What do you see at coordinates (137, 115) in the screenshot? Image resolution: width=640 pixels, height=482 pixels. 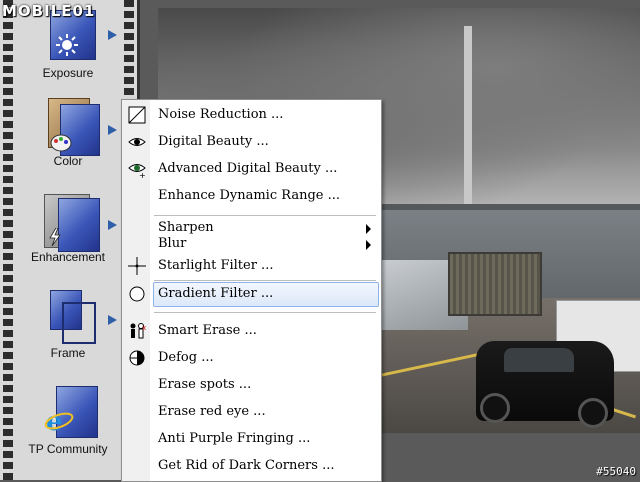 I see `noise-icon` at bounding box center [137, 115].